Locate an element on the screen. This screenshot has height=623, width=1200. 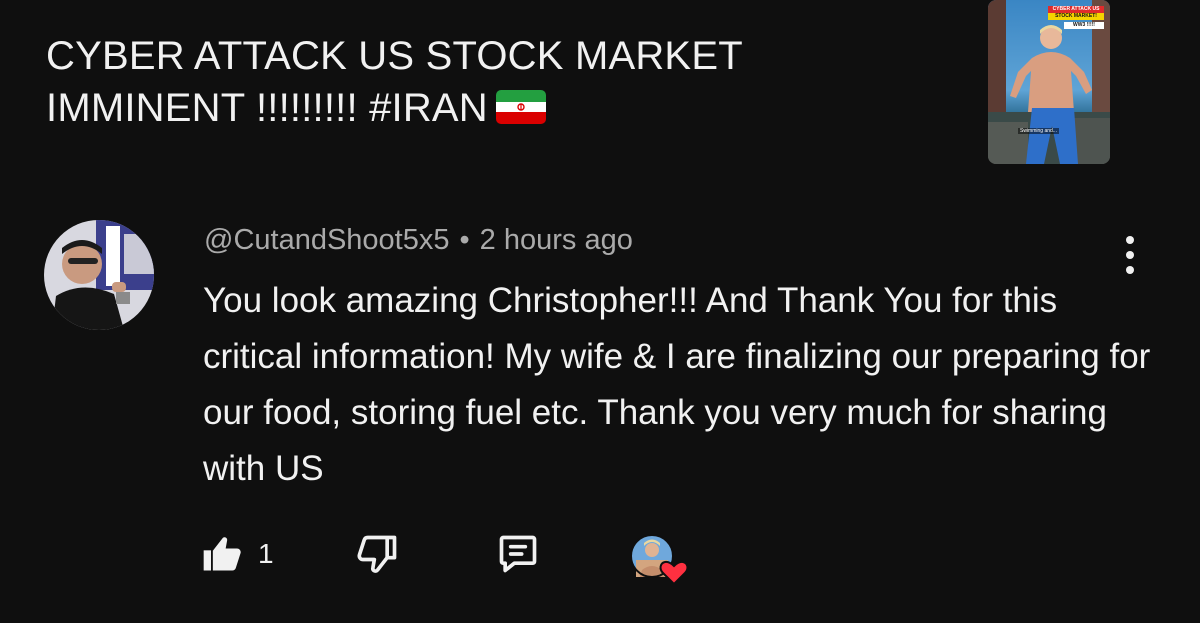
commenter-avatar is located at coordinates (99, 275).